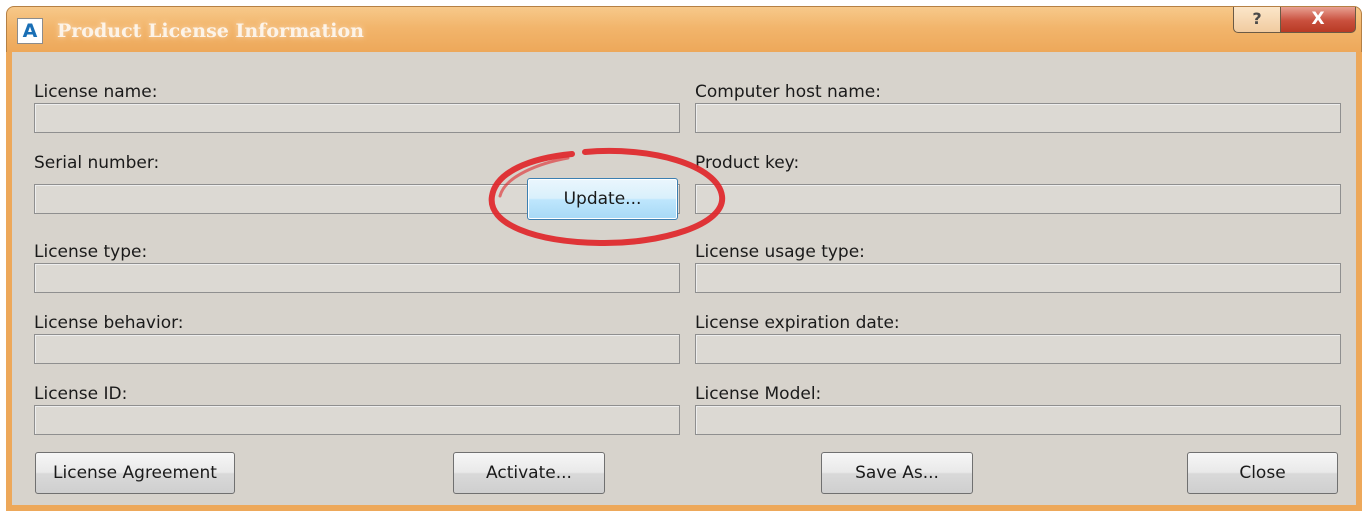 This screenshot has height=517, width=1371. Describe the element at coordinates (357, 420) in the screenshot. I see `license-id-field` at that location.